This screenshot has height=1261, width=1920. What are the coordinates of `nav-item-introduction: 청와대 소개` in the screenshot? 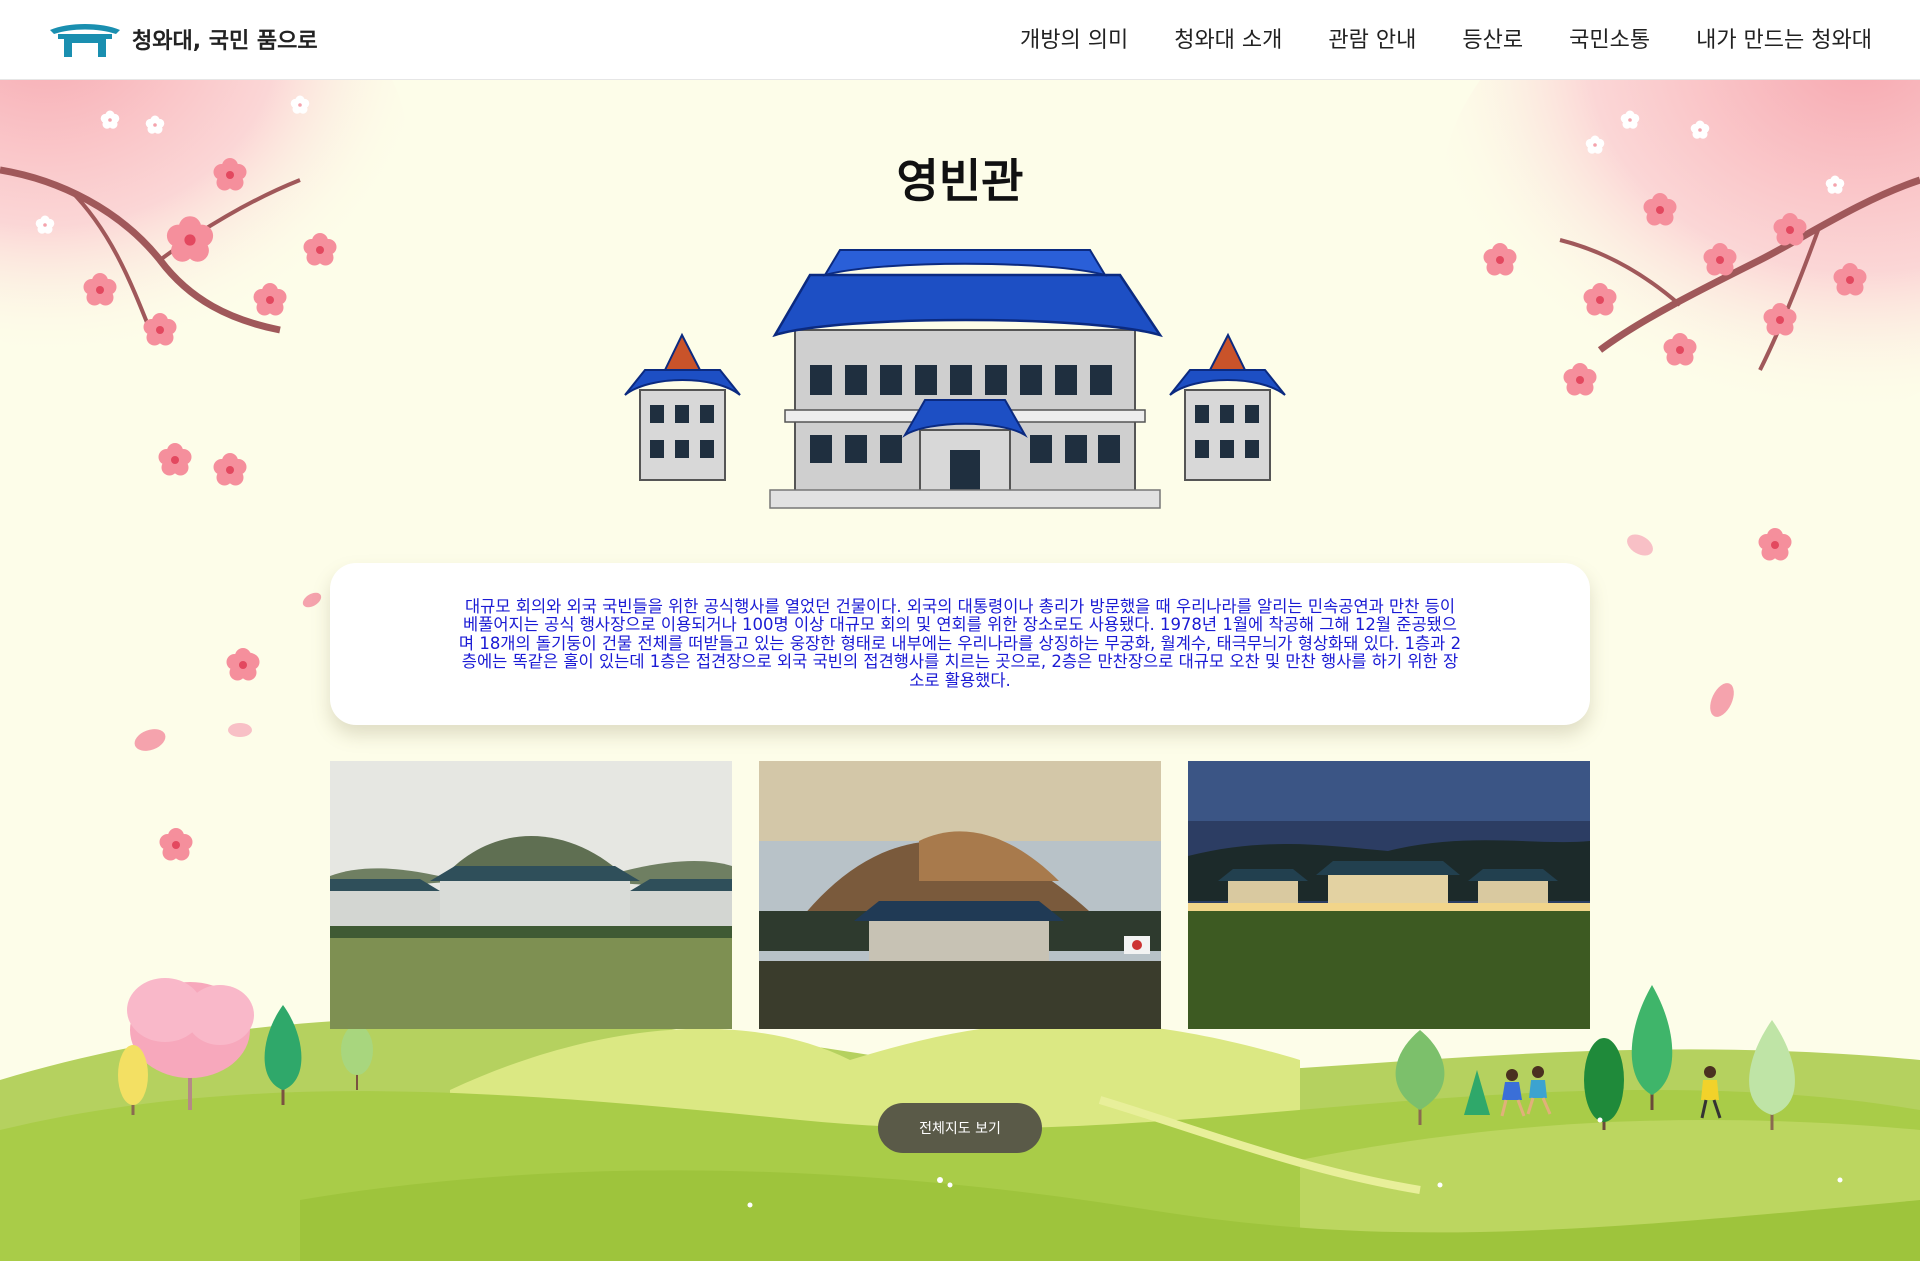 It's located at (1228, 38).